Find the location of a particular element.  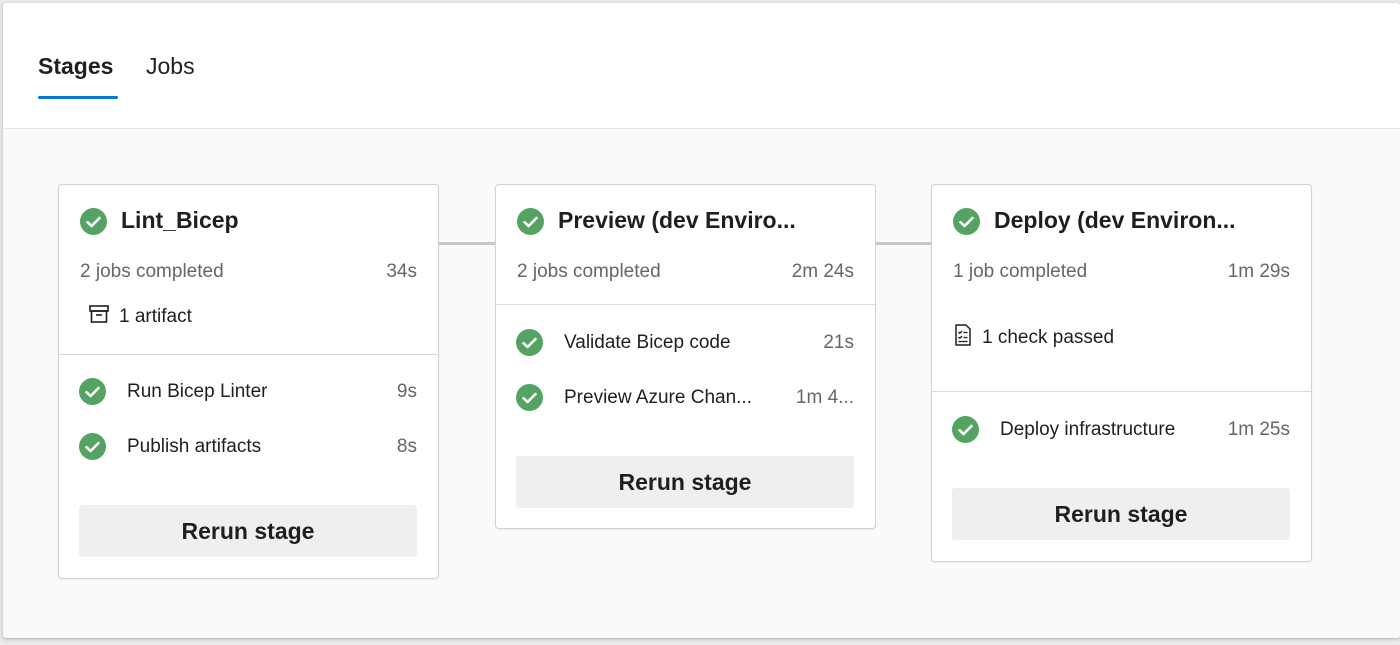

active-tab-indicator is located at coordinates (78, 97).